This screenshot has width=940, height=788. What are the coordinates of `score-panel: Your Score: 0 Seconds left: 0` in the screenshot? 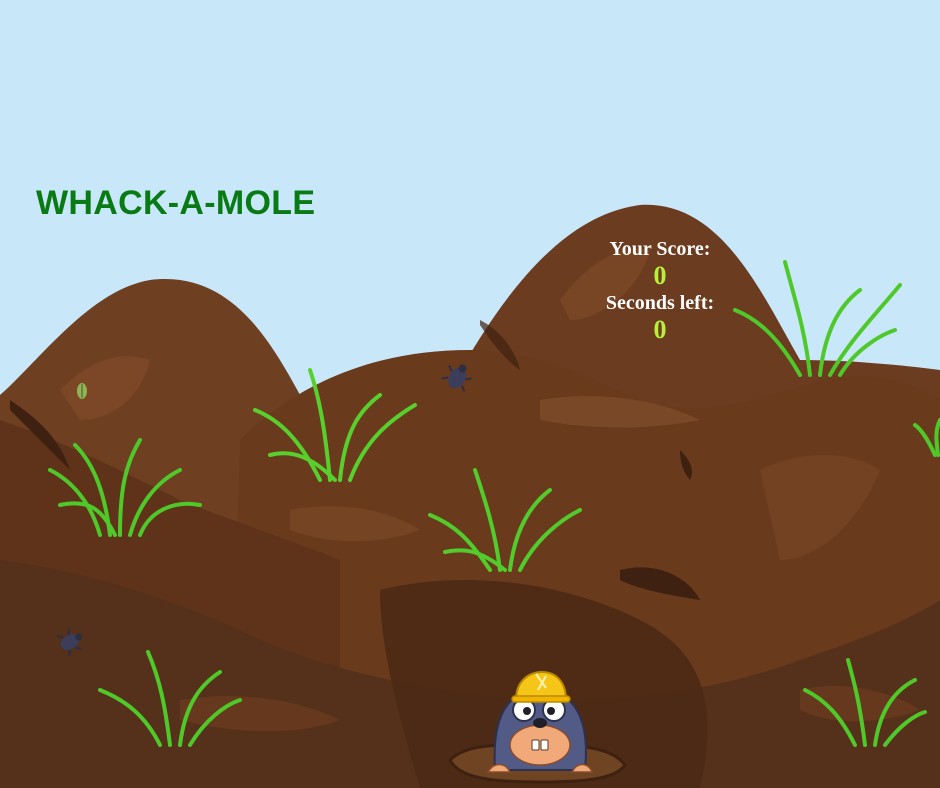 It's located at (660, 290).